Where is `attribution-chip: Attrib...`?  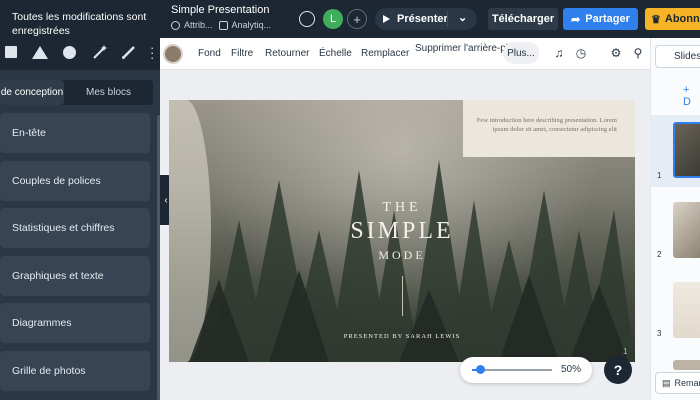 attribution-chip: Attrib... is located at coordinates (192, 25).